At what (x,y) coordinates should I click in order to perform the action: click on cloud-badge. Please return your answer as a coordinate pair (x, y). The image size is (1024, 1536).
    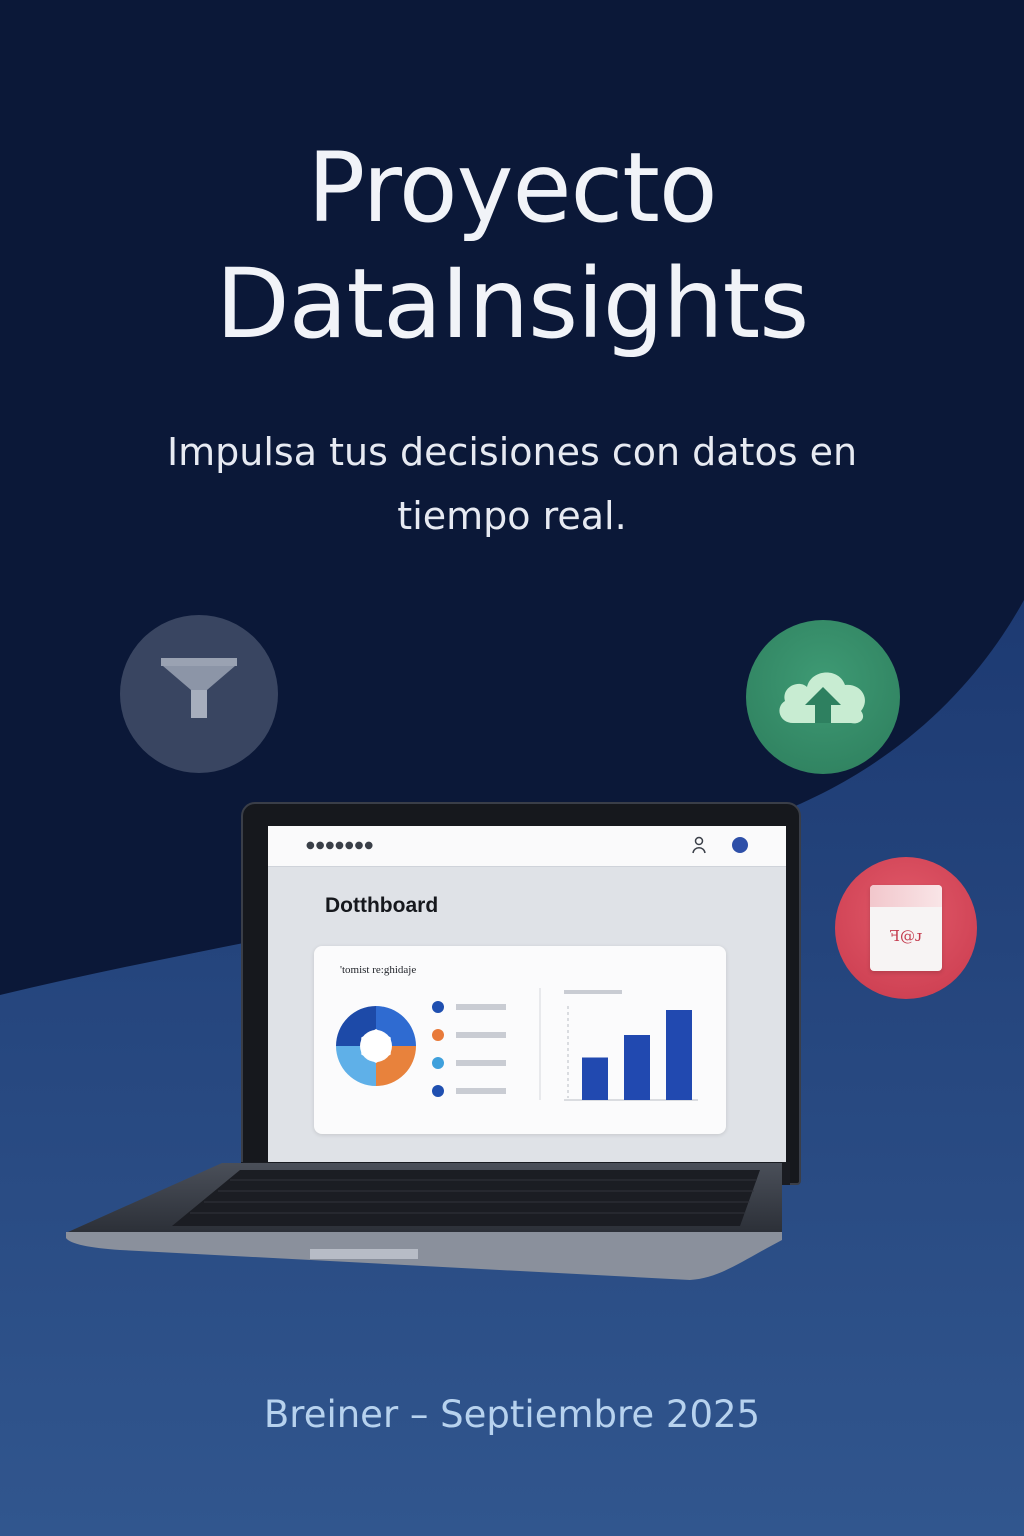
    Looking at the image, I should click on (823, 697).